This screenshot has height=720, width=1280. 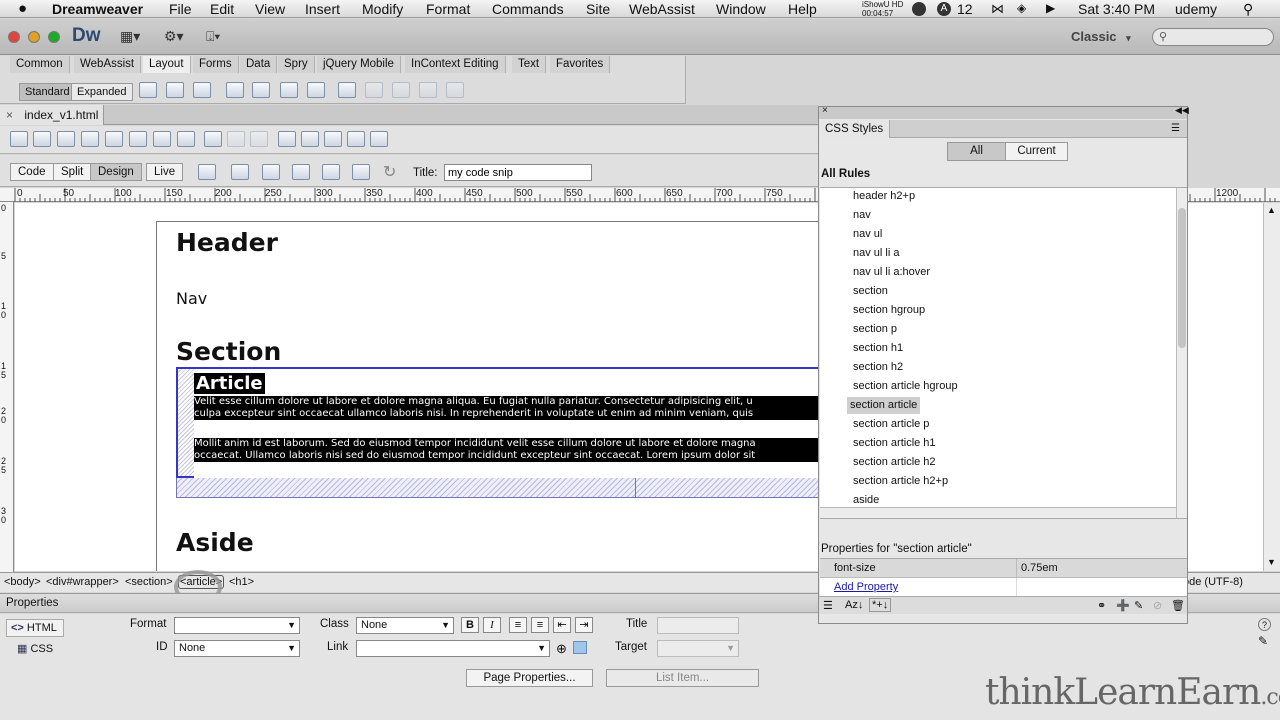 I want to click on refresh-icon: ↻, so click(x=389, y=172).